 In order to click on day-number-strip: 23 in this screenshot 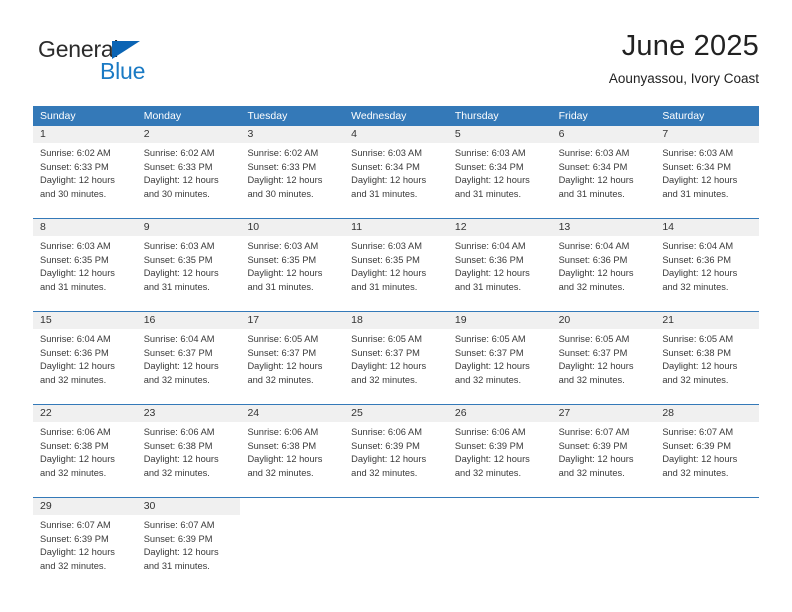, I will do `click(188, 413)`.